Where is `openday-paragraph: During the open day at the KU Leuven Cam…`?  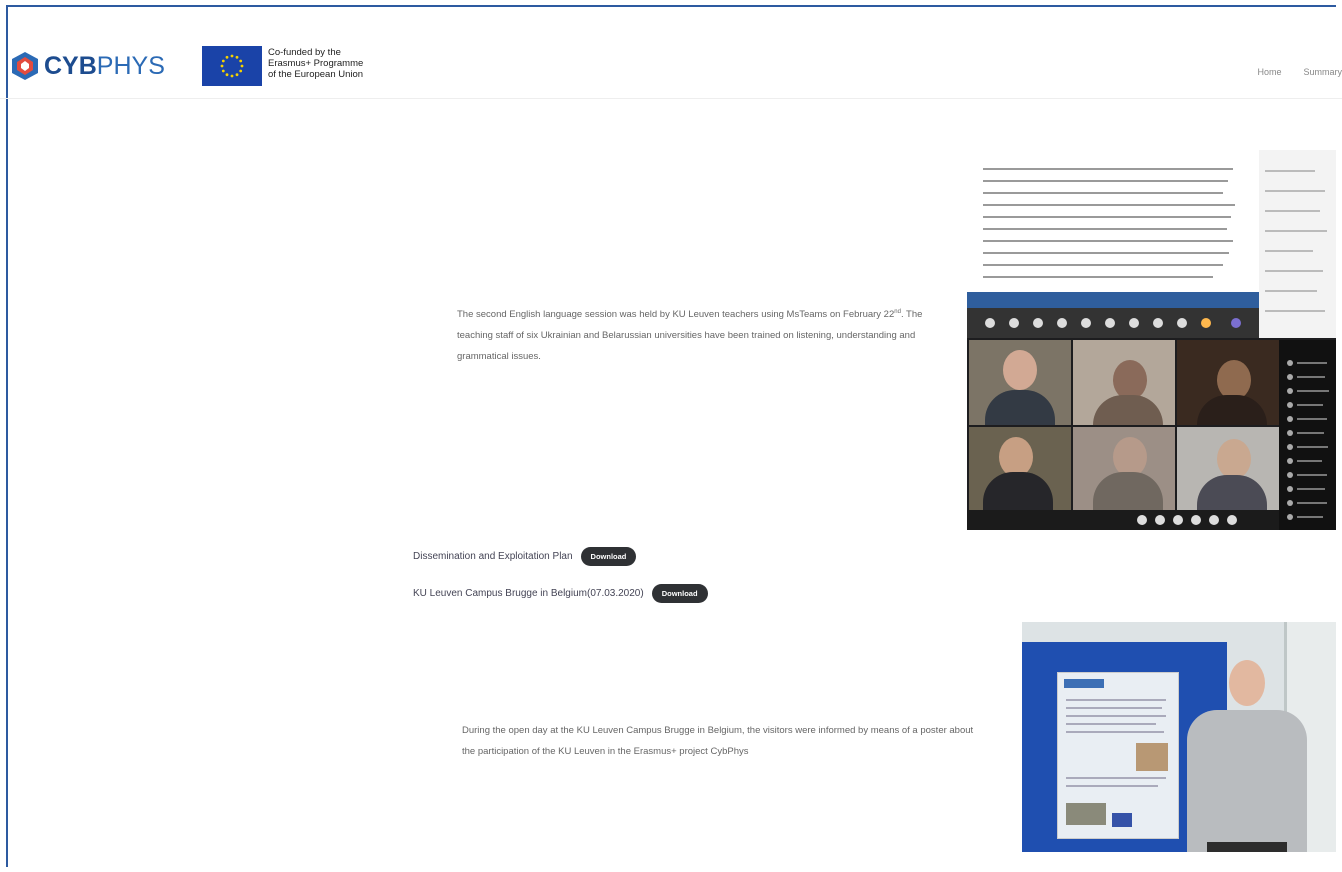
openday-paragraph: During the open day at the KU Leuven Cam… is located at coordinates (718, 741).